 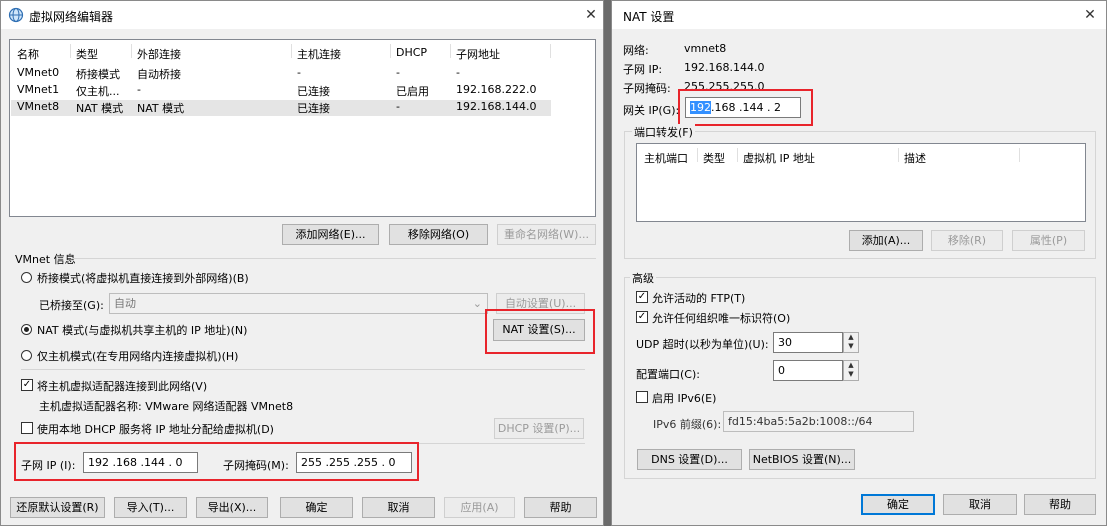 What do you see at coordinates (642, 297) in the screenshot?
I see `allow-ftp-checkbox: ✓` at bounding box center [642, 297].